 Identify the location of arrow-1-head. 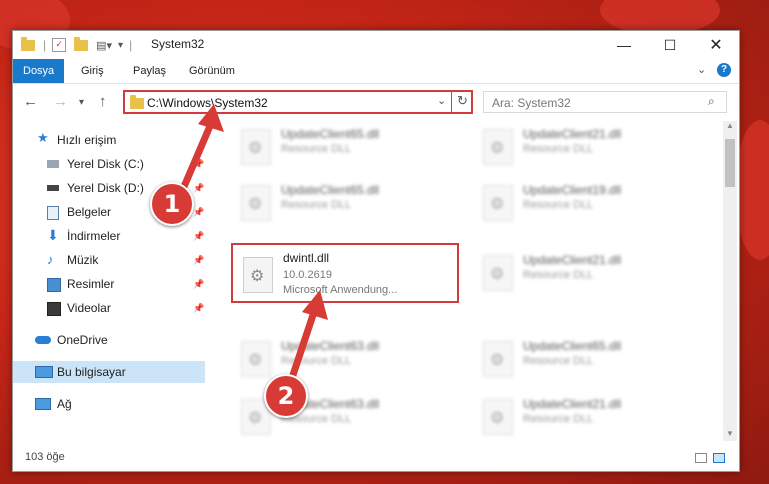
(211, 118).